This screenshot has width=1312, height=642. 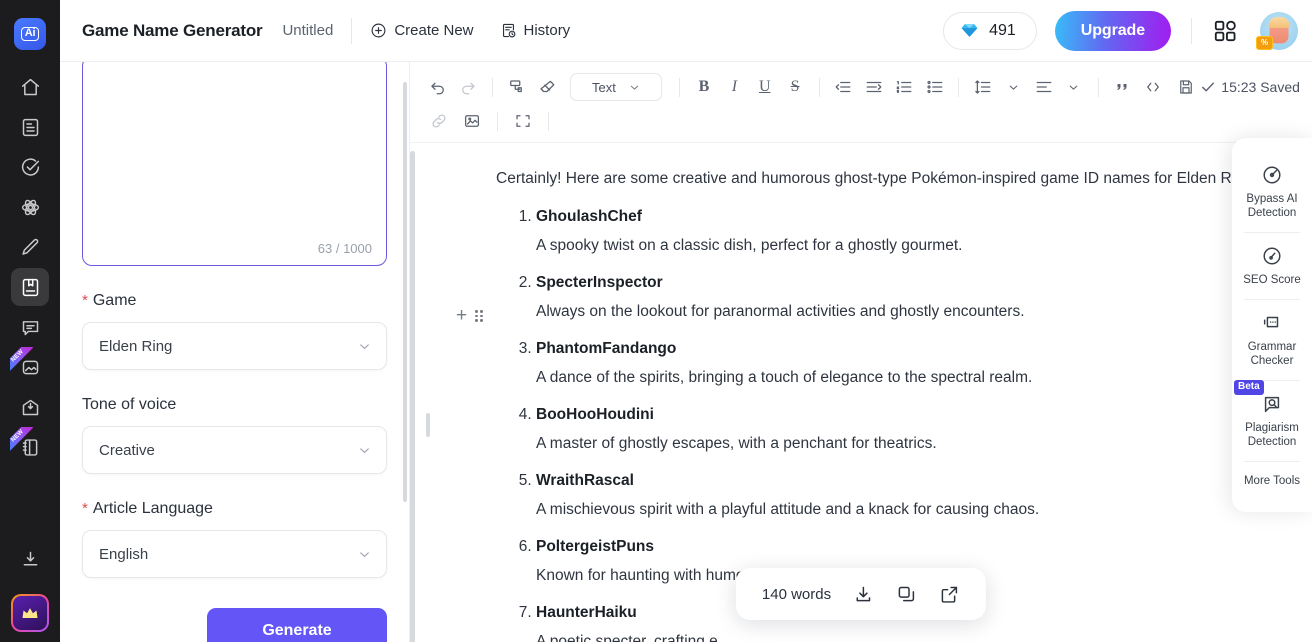 What do you see at coordinates (1272, 420) in the screenshot?
I see `tool-plagiarism-detection: Beta Plagiarism Detection` at bounding box center [1272, 420].